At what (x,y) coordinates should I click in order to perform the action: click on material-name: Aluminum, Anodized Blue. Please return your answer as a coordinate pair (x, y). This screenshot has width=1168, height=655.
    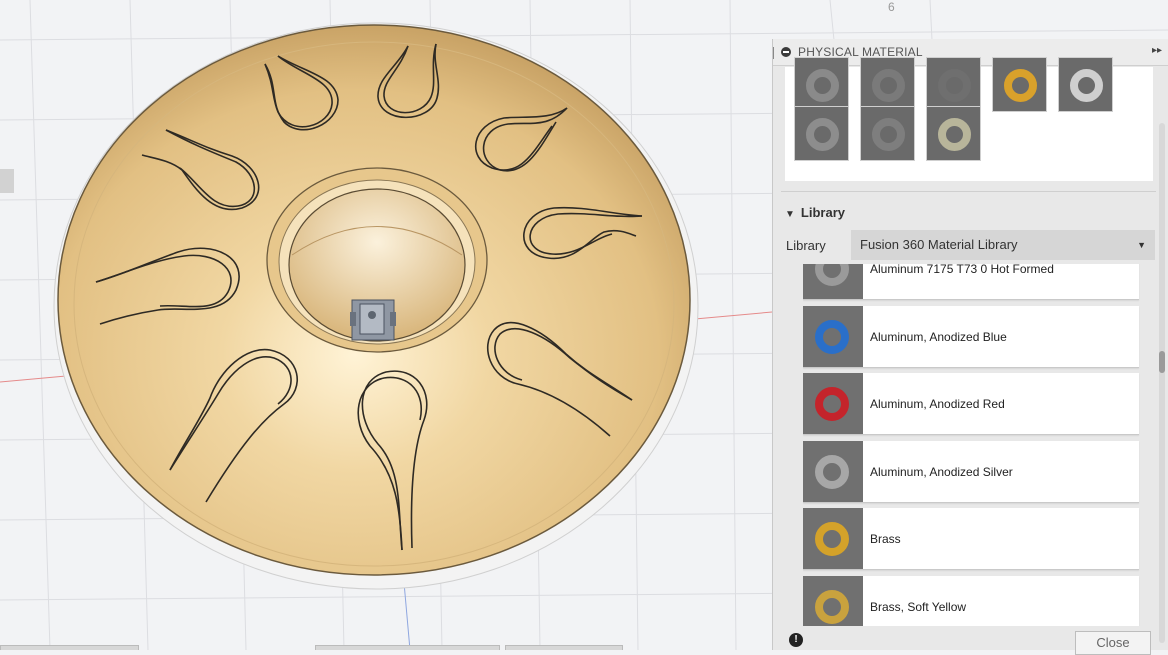
    Looking at the image, I should click on (938, 336).